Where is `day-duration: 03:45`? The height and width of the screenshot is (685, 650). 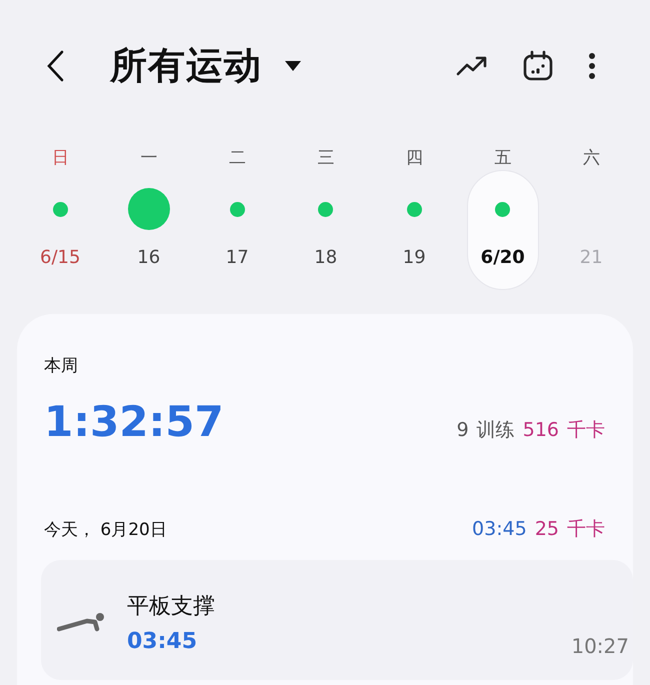
day-duration: 03:45 is located at coordinates (499, 529).